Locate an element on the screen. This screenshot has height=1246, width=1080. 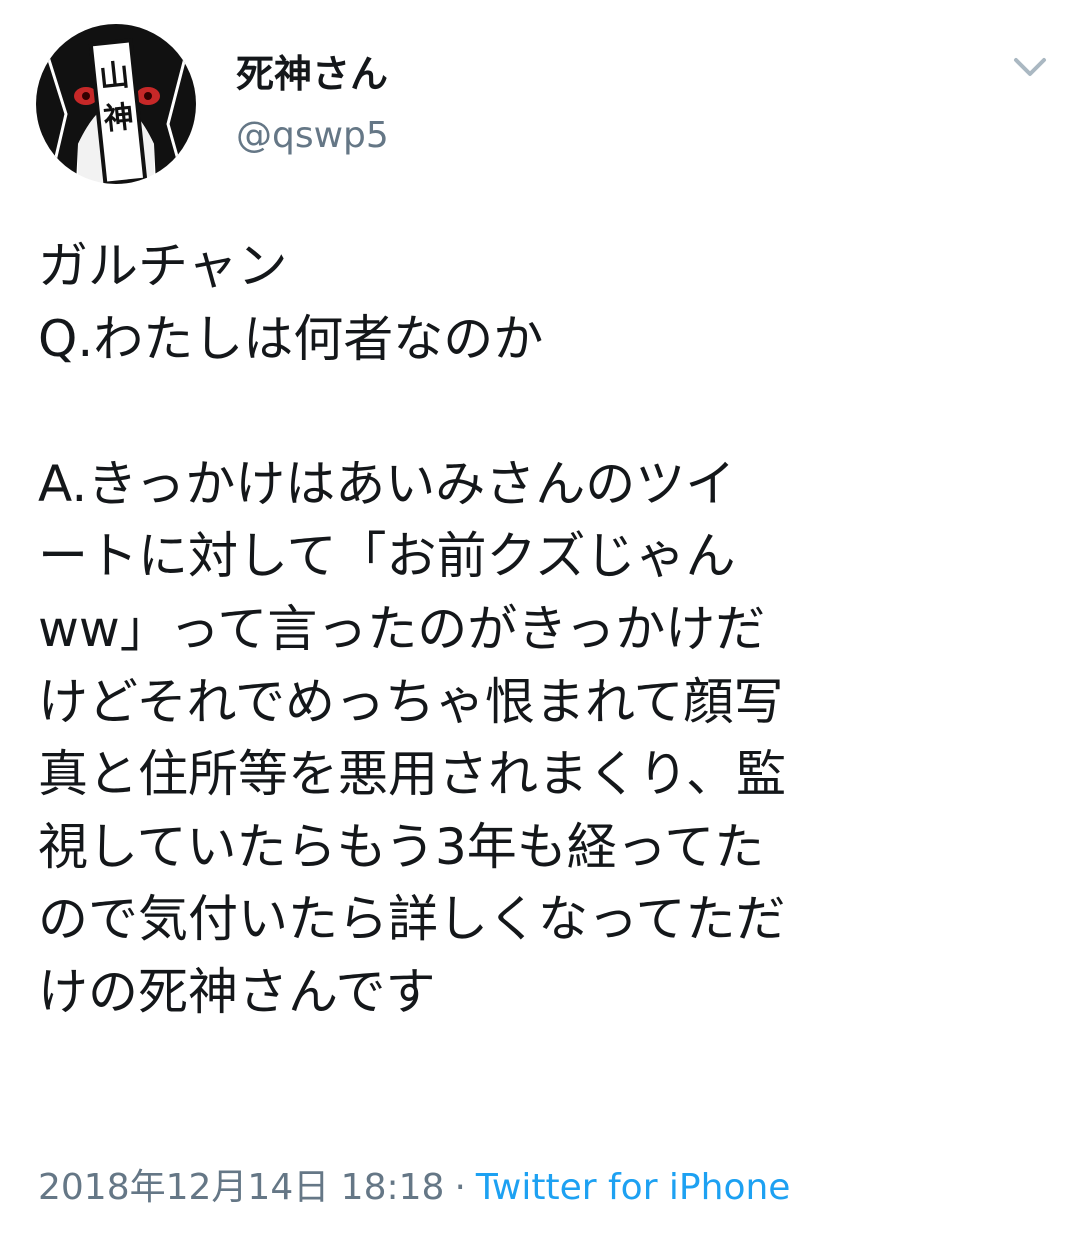
tweet-text-line: ので気付いたら詳しくなってただ is located at coordinates (412, 919).